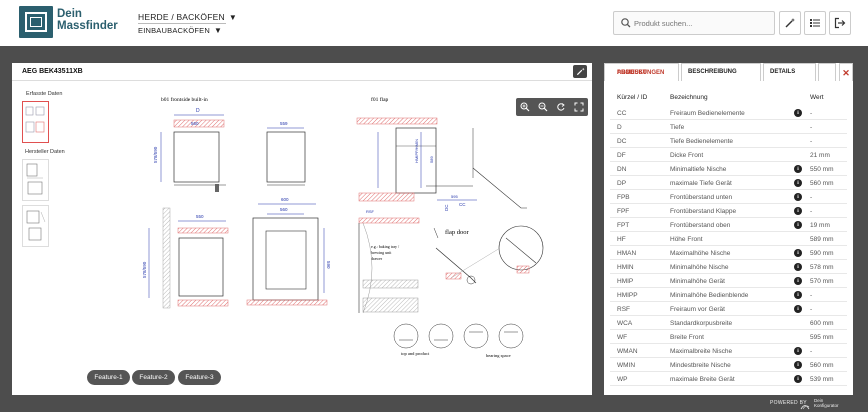 This screenshot has height=412, width=868. What do you see at coordinates (580, 71) in the screenshot?
I see `edit-button` at bounding box center [580, 71].